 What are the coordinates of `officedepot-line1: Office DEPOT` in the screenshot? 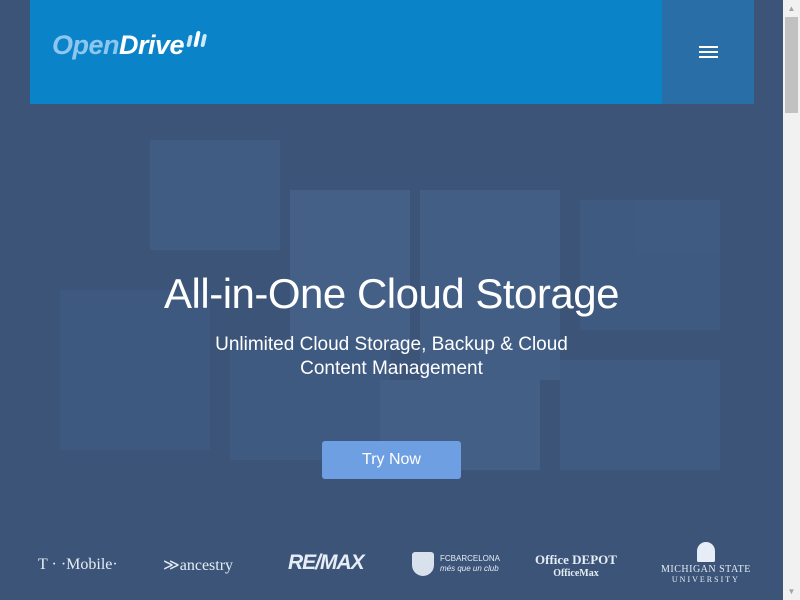 It's located at (576, 559).